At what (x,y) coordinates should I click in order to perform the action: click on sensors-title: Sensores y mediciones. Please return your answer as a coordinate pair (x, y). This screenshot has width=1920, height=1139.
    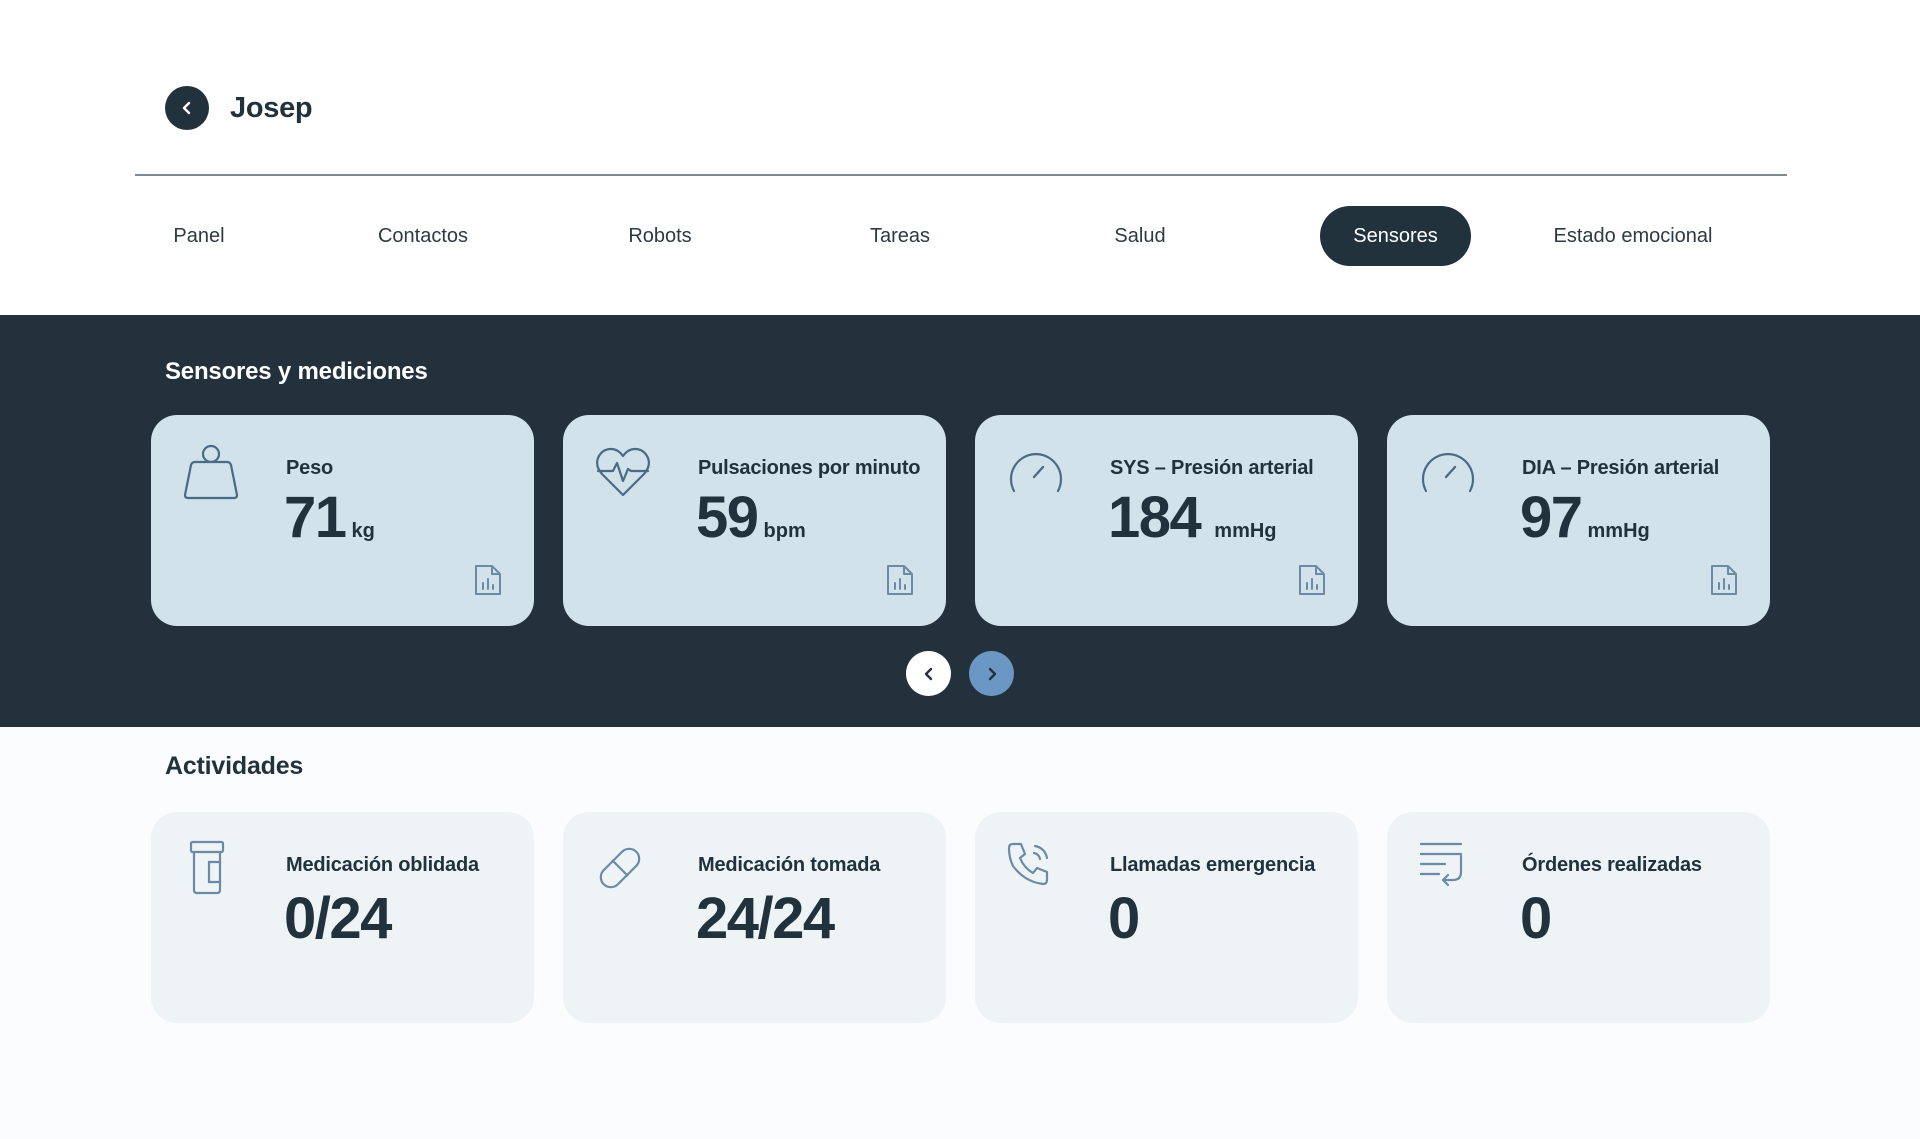
    Looking at the image, I should click on (296, 371).